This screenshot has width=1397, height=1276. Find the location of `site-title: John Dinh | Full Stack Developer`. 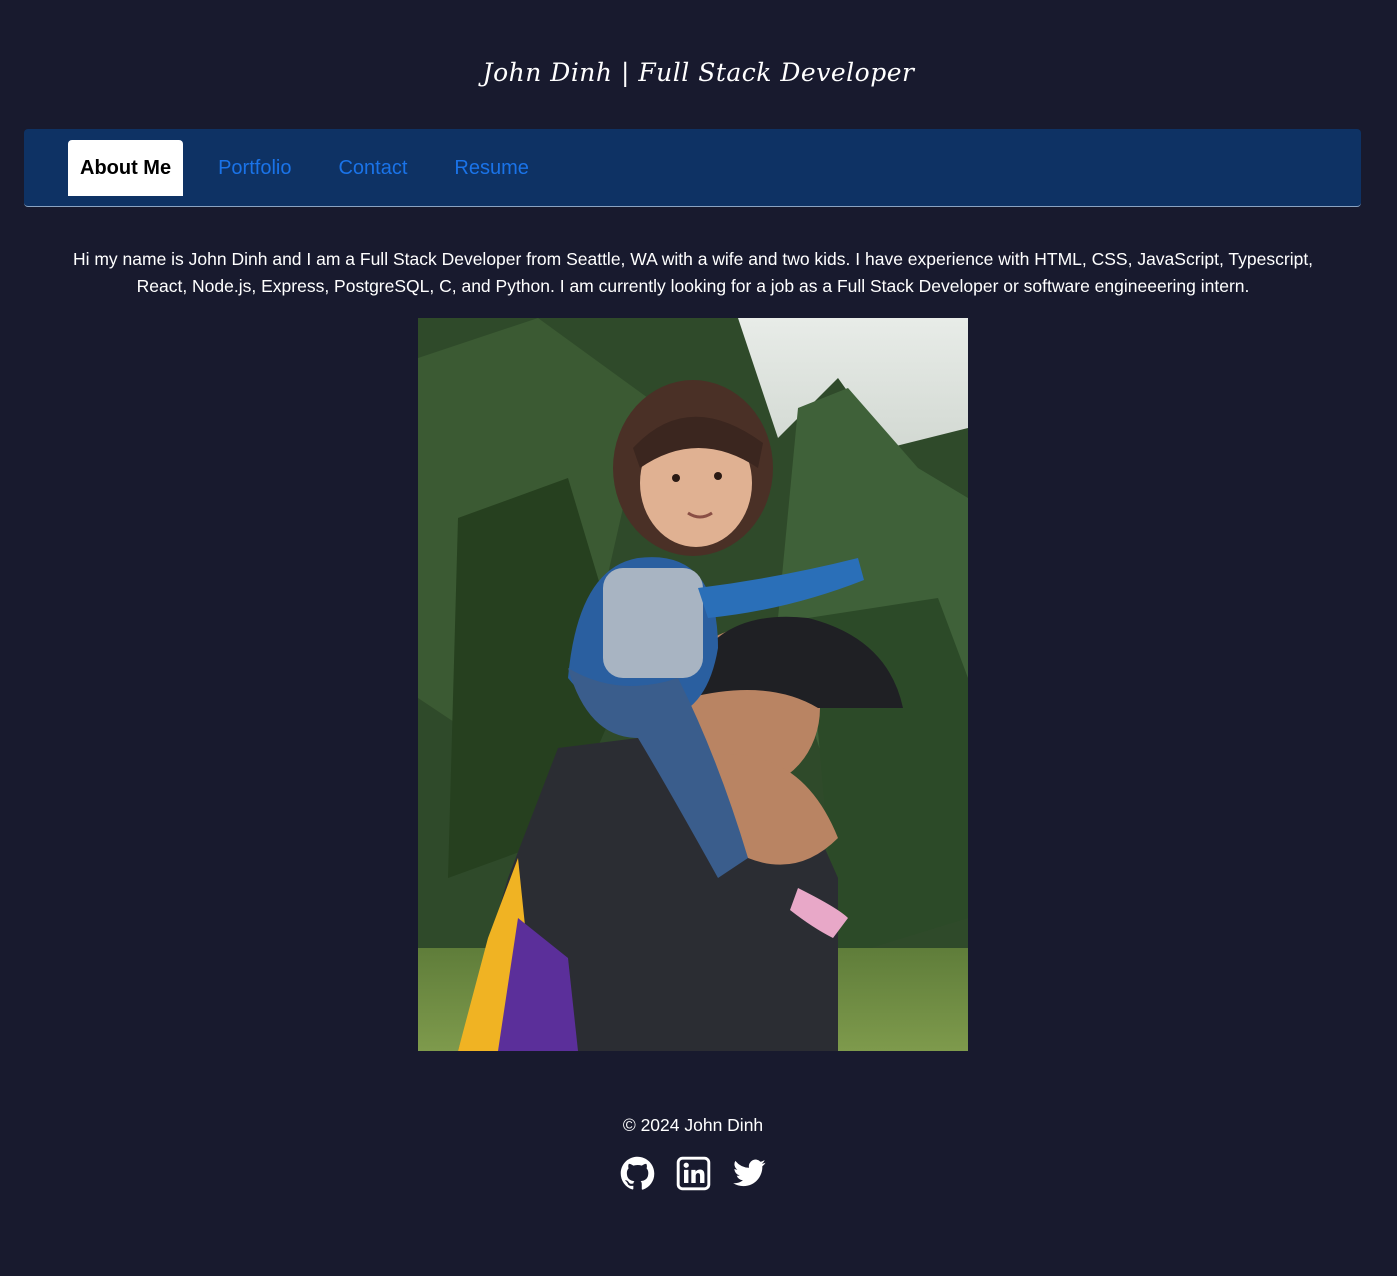

site-title: John Dinh | Full Stack Developer is located at coordinates (698, 72).